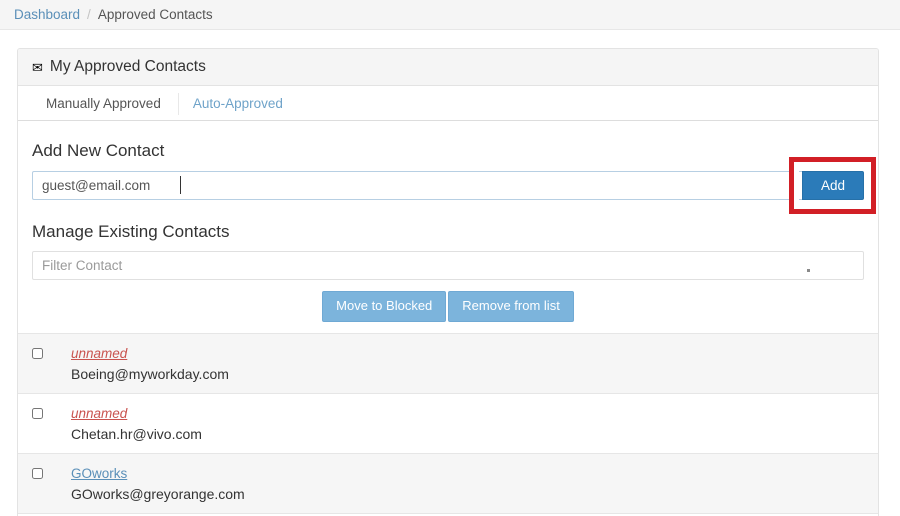 The image size is (900, 516). I want to click on tab-auto-approved-label: Auto-Approved, so click(237, 103).